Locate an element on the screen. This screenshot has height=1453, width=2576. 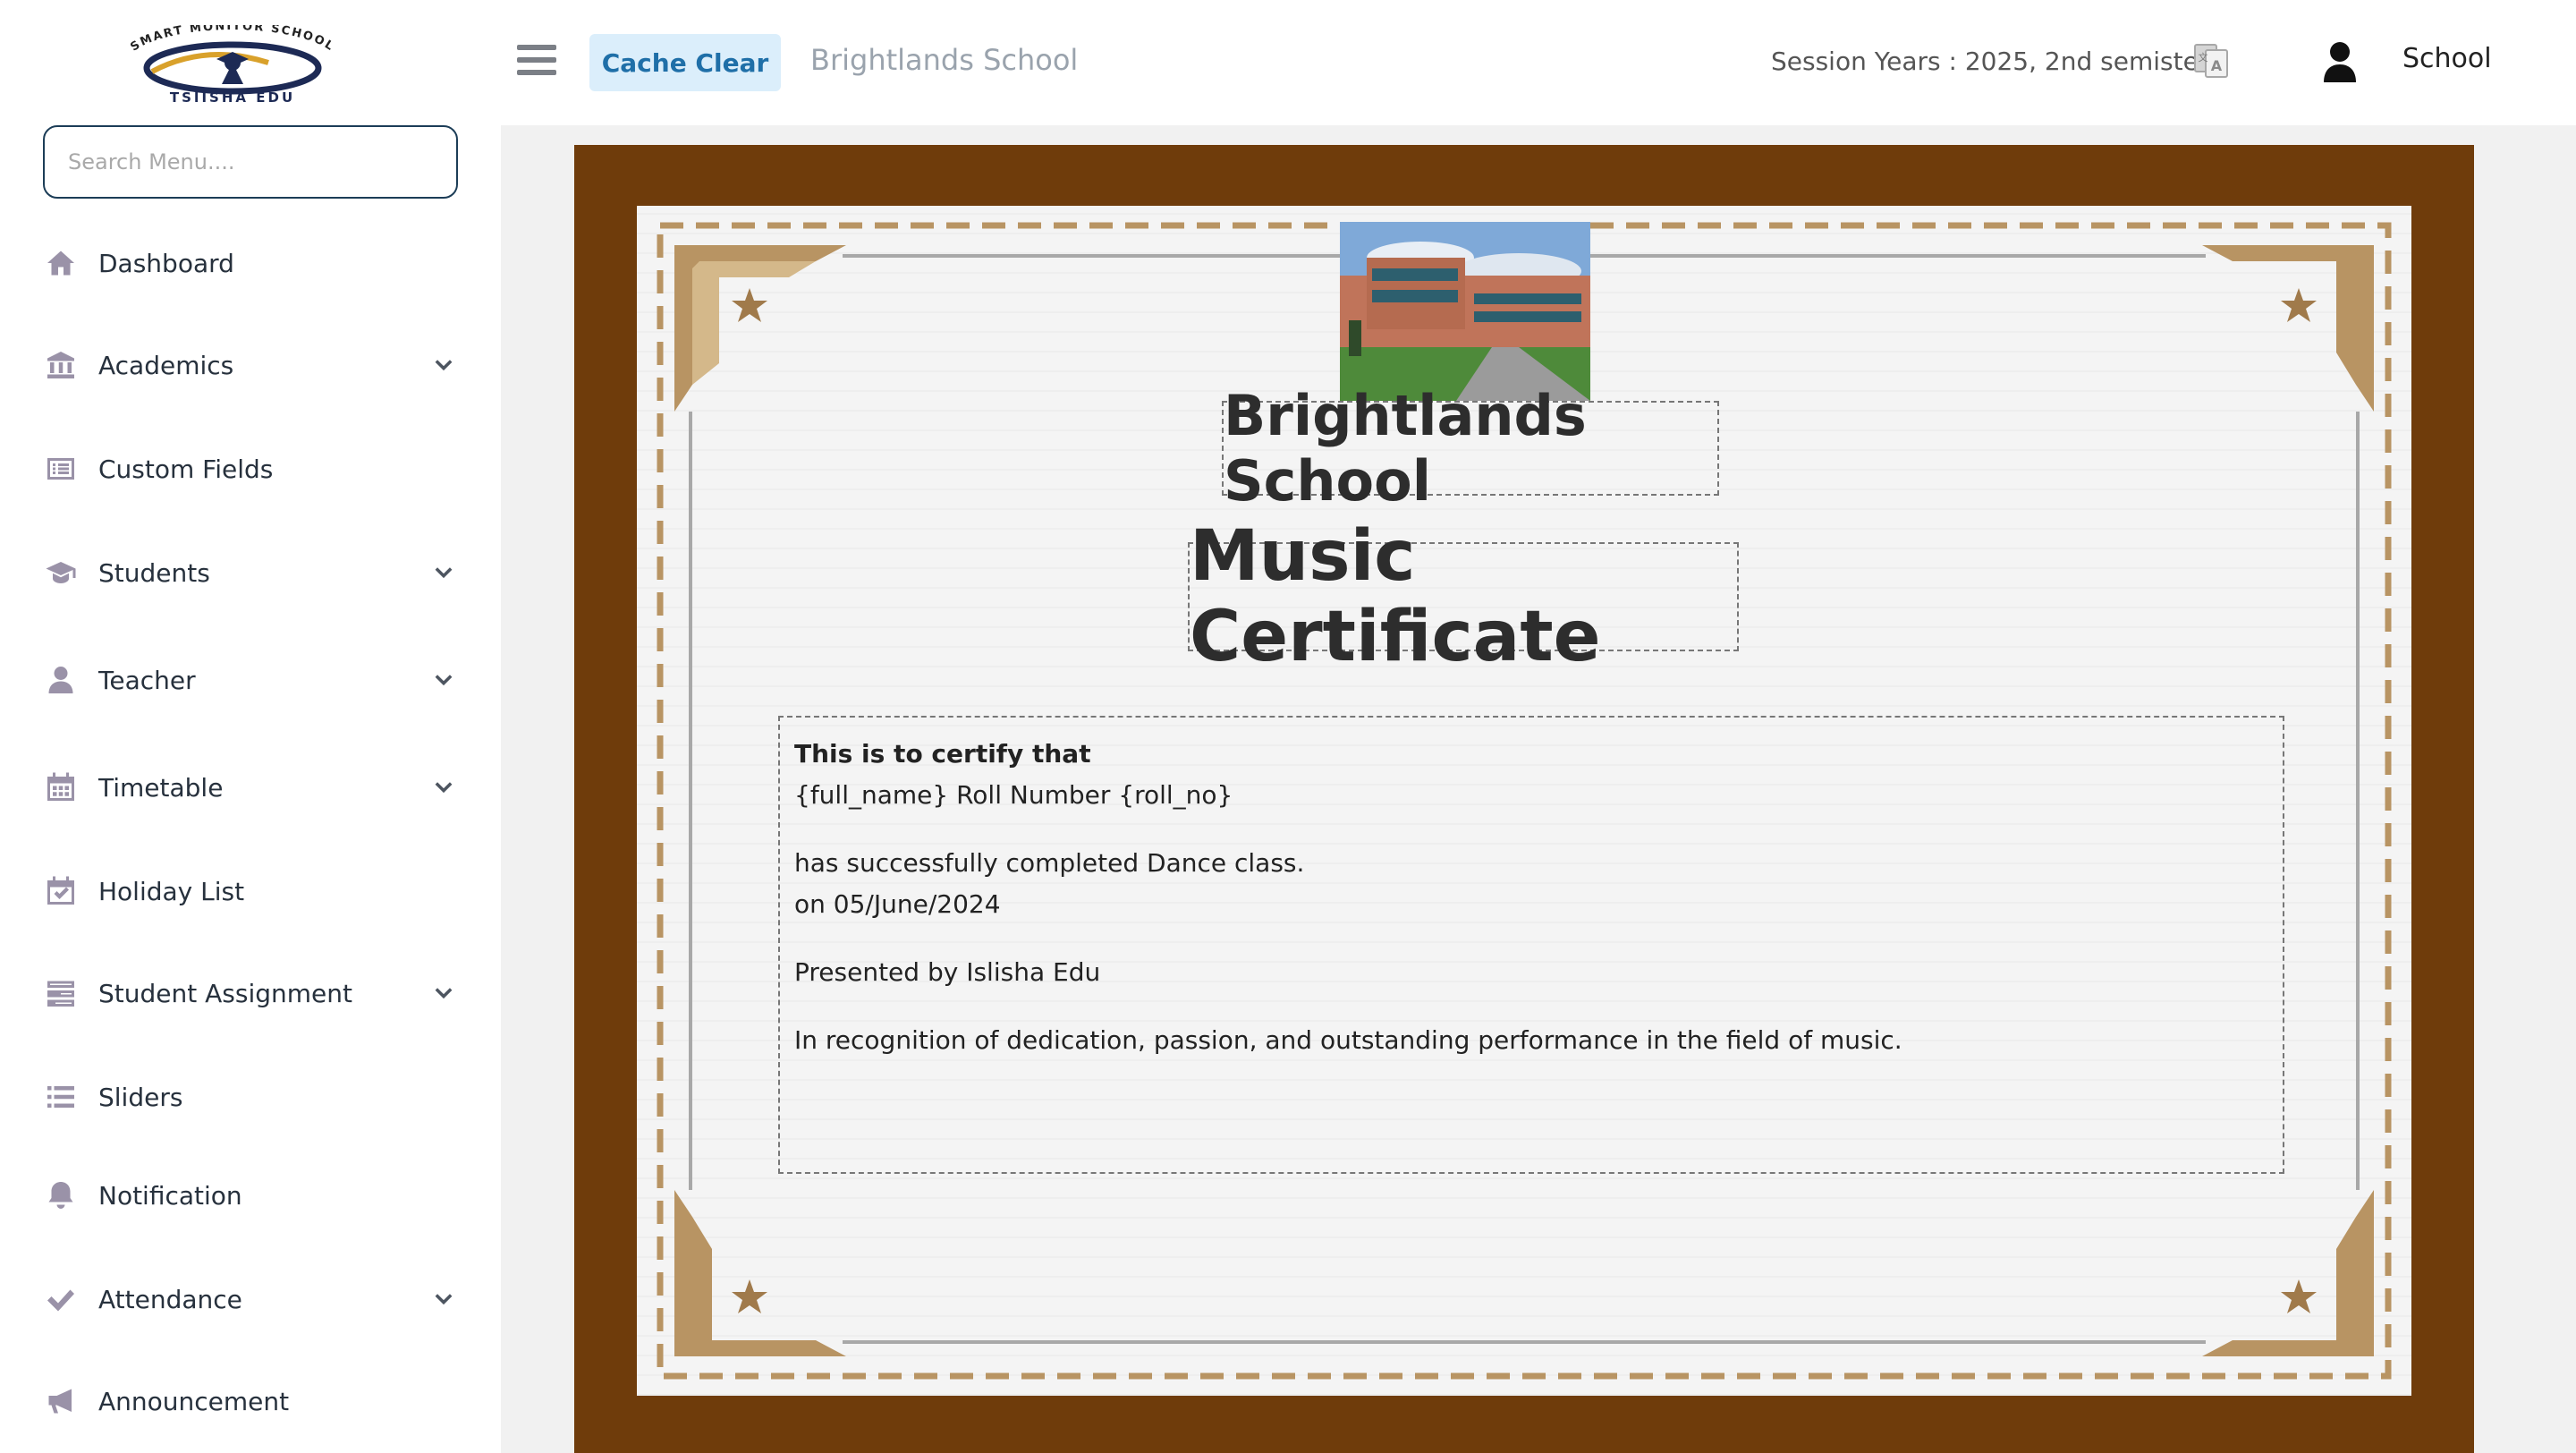
svg-text: SMART MONITOR SCHOOL is located at coordinates (232, 40).